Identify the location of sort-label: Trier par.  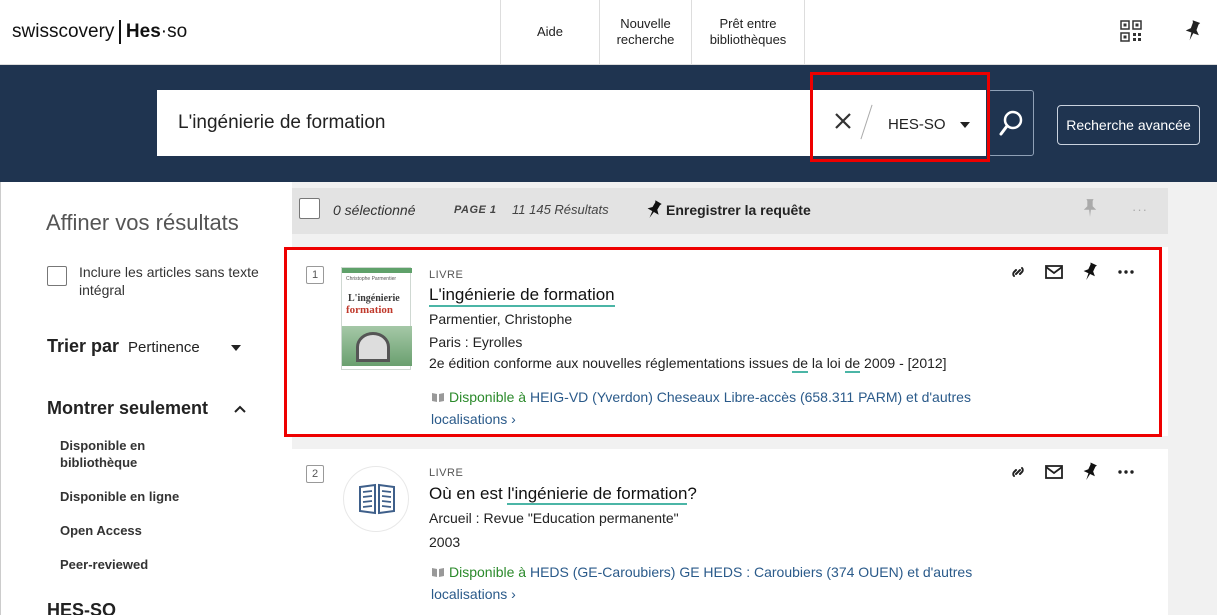
(83, 346).